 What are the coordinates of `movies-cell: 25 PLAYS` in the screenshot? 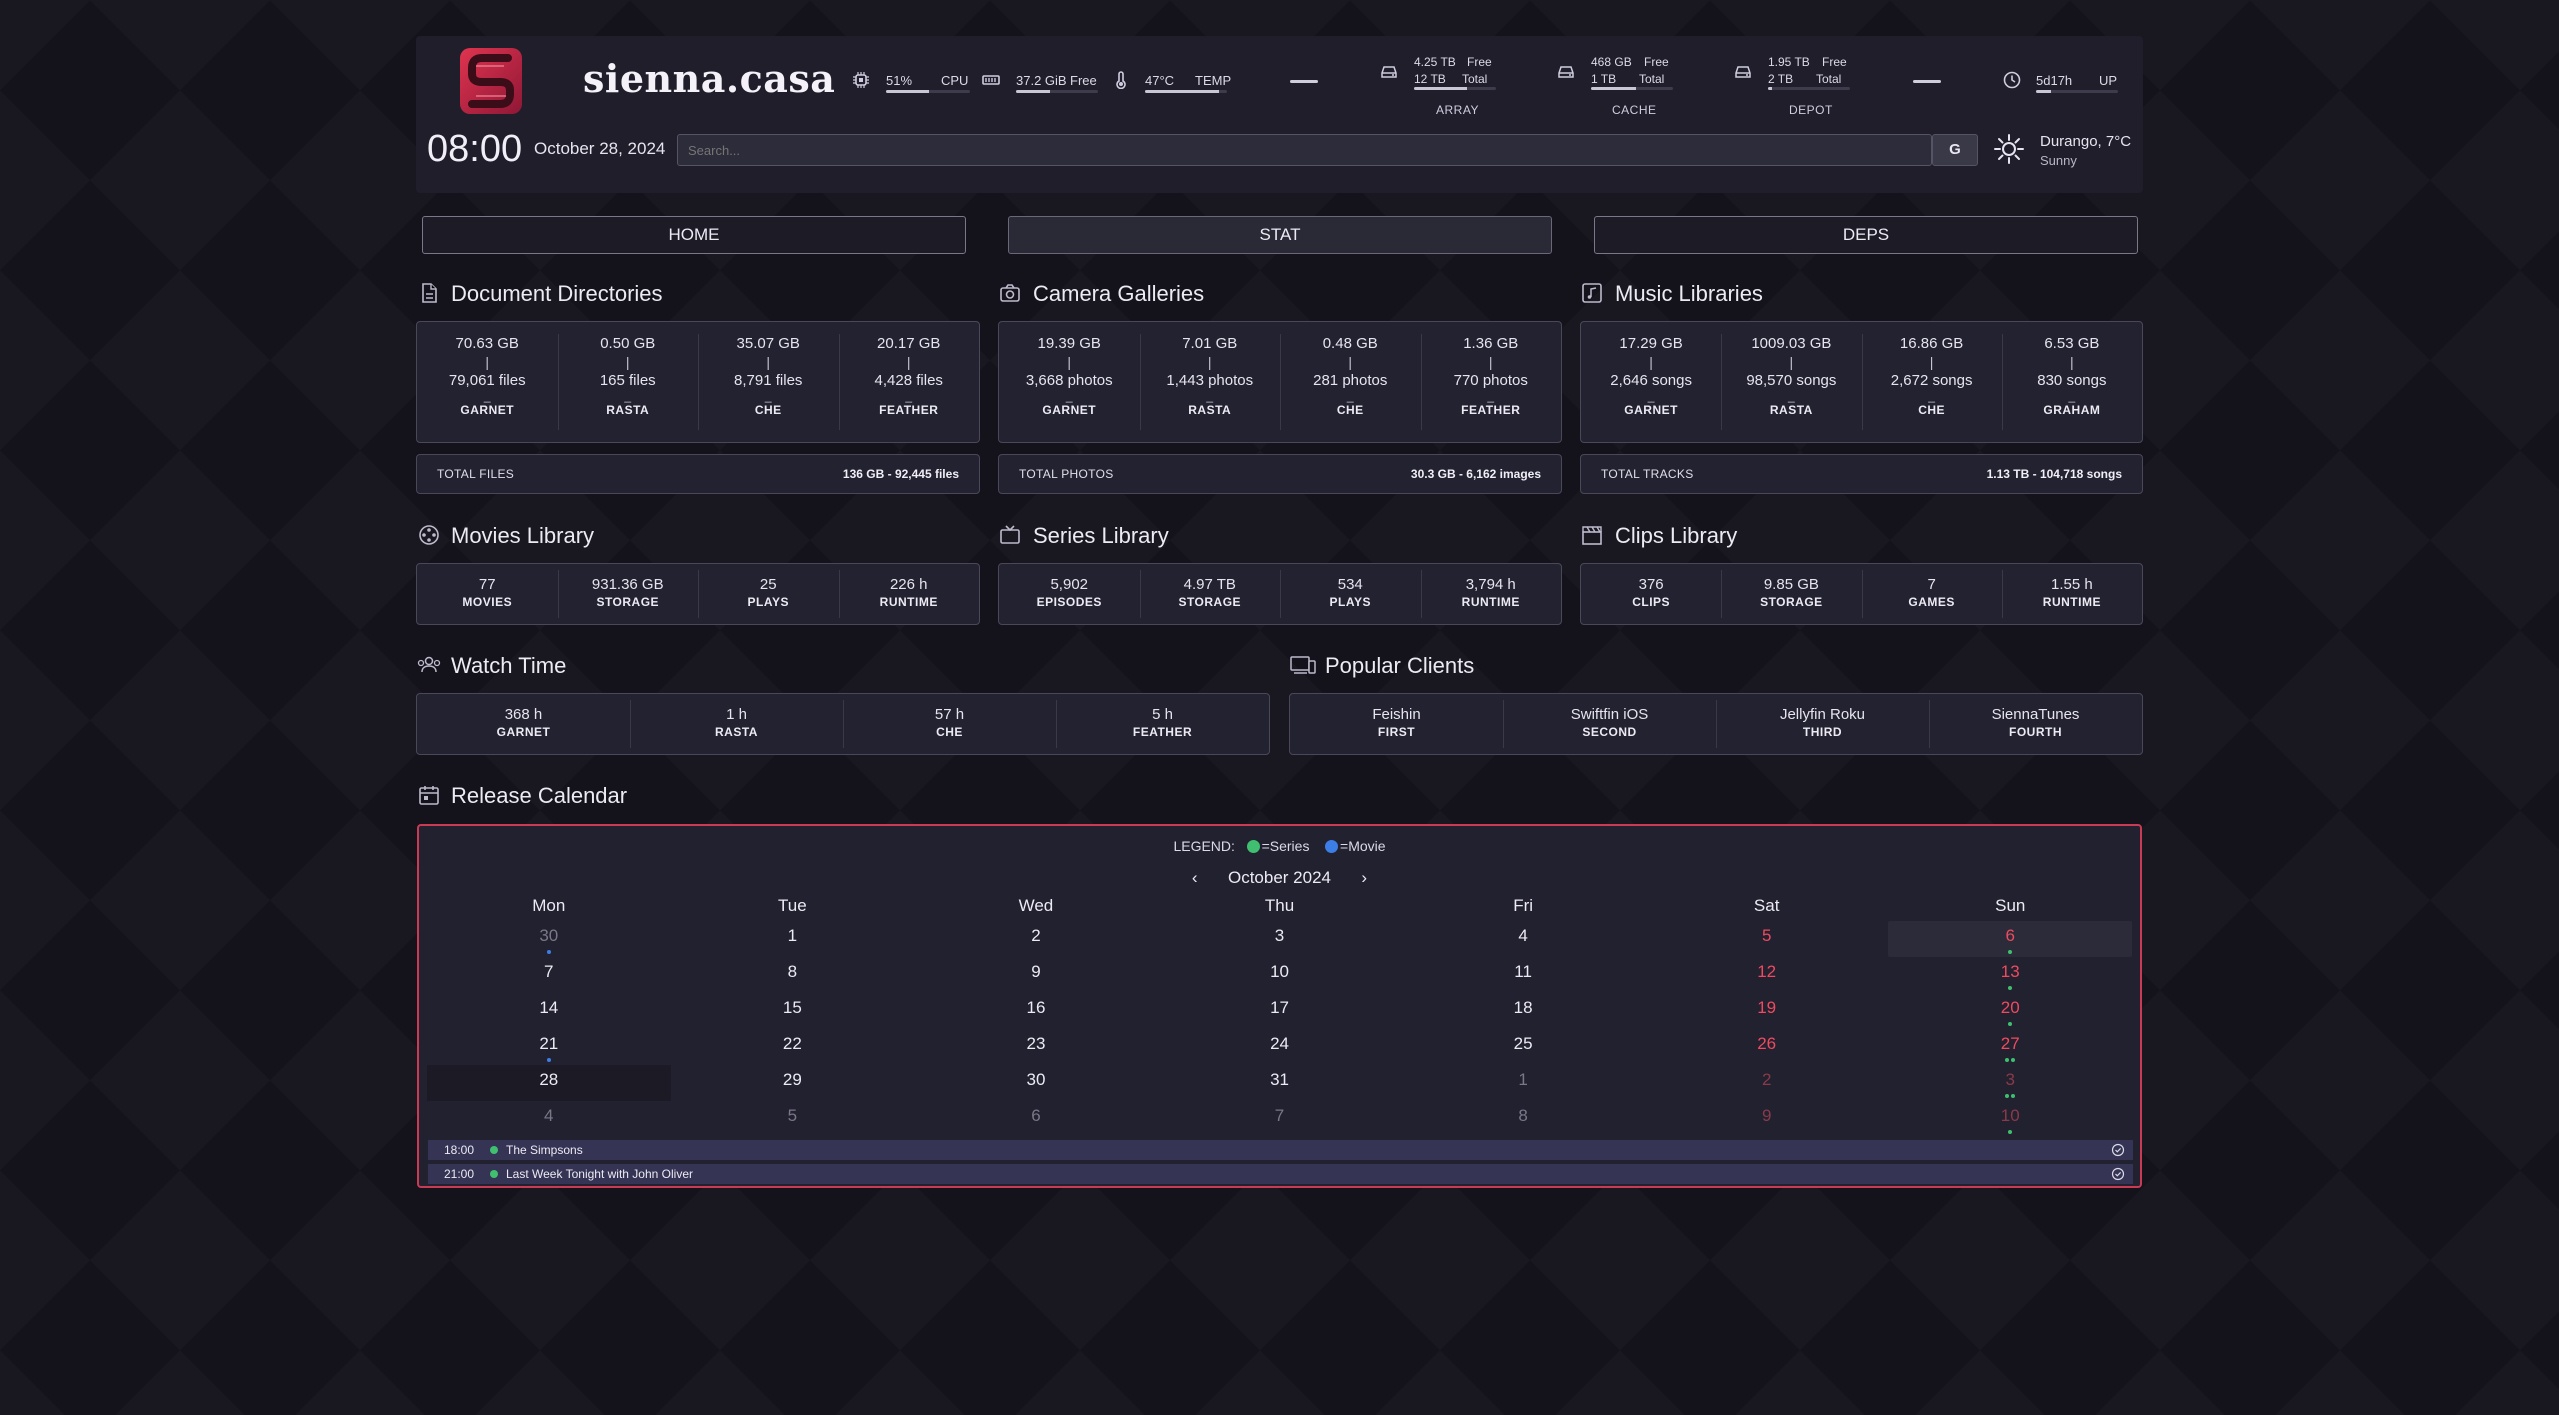 It's located at (768, 594).